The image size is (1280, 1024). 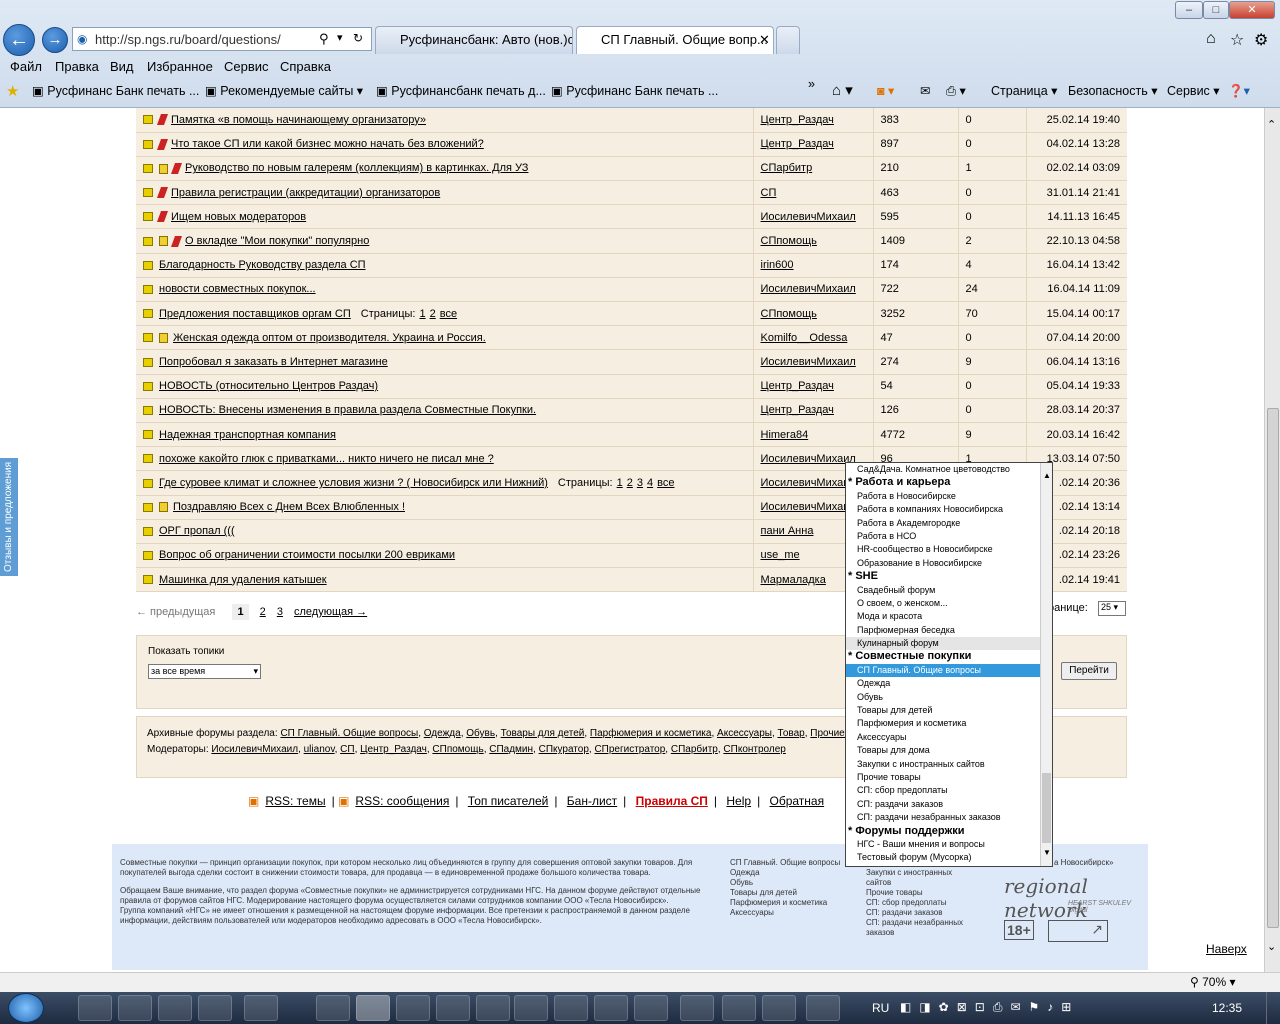 I want to click on menu-edit: Правка, so click(x=77, y=66).